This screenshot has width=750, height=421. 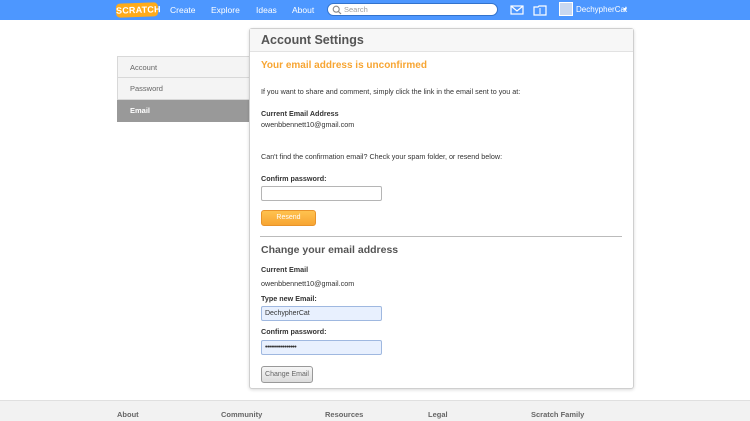 What do you see at coordinates (601, 10) in the screenshot?
I see `username-menu: DechypherCat` at bounding box center [601, 10].